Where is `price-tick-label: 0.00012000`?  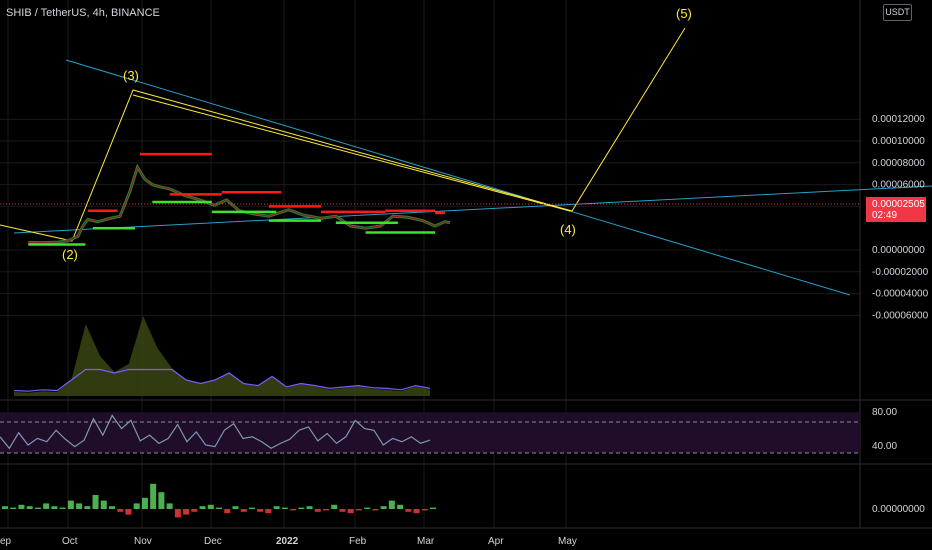 price-tick-label: 0.00012000 is located at coordinates (898, 119).